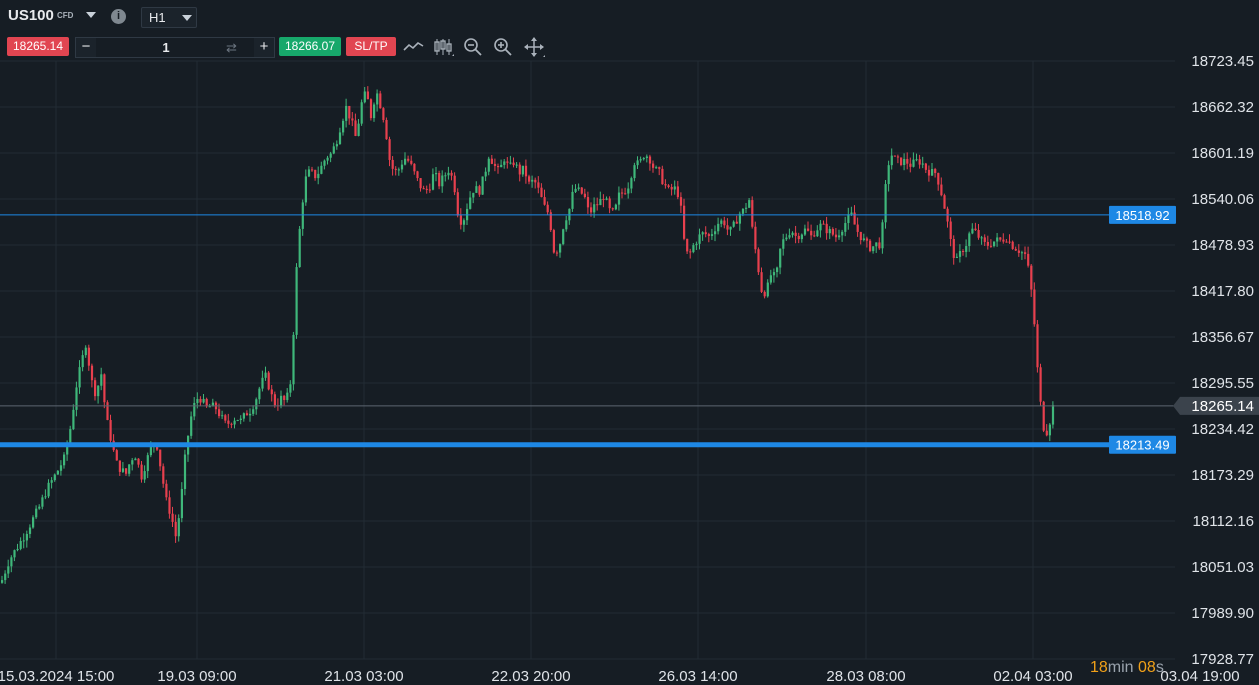  Describe the element at coordinates (231, 48) in the screenshot. I see `swap-icon: ⇄` at that location.